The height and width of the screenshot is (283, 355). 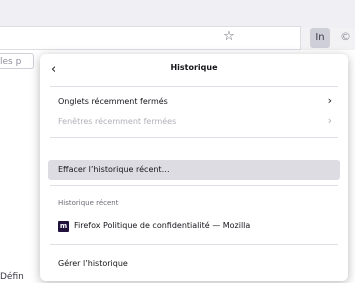 What do you see at coordinates (17, 61) in the screenshot?
I see `page-input-fragment: les p` at bounding box center [17, 61].